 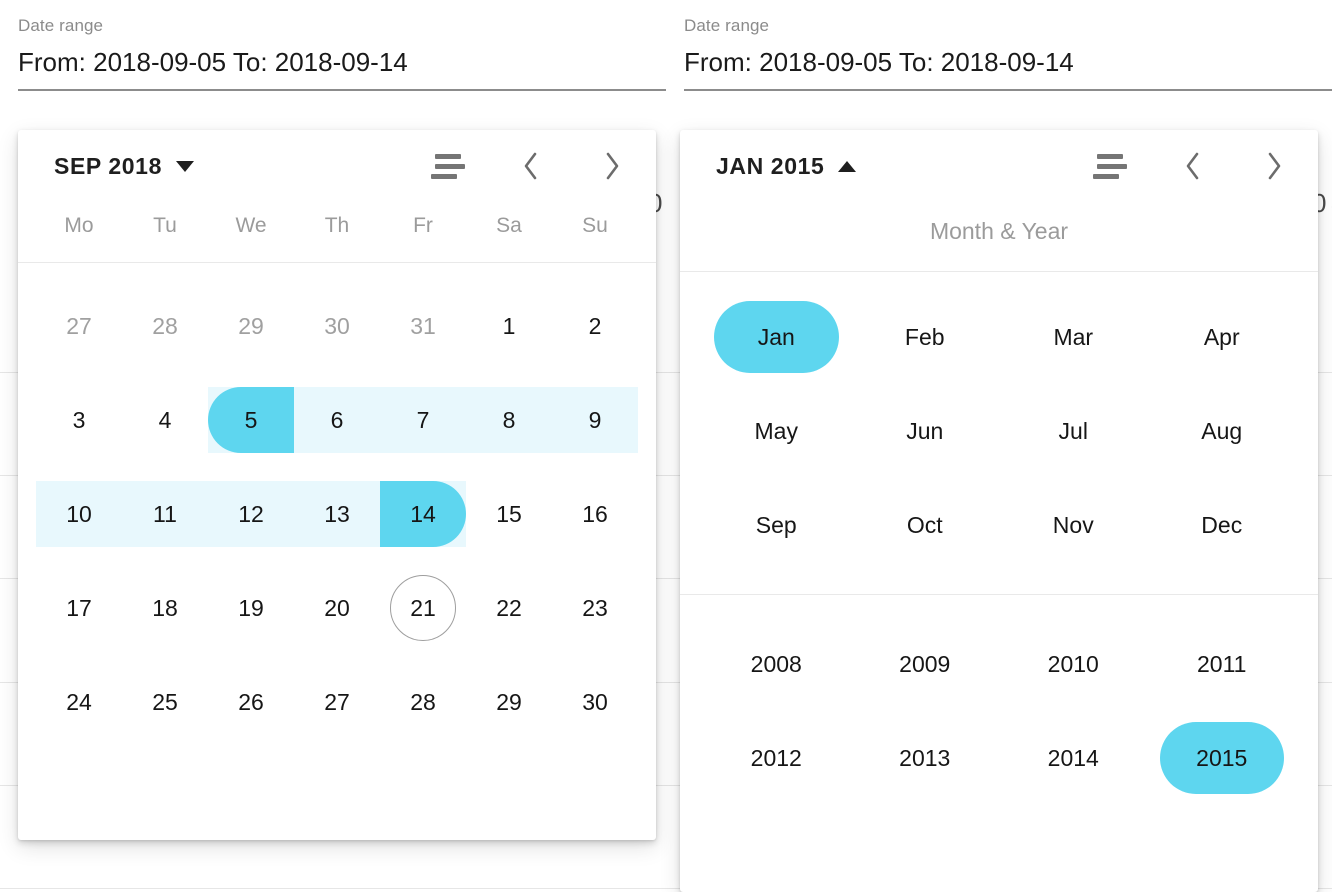 I want to click on day-cell-23: 23, so click(x=595, y=608).